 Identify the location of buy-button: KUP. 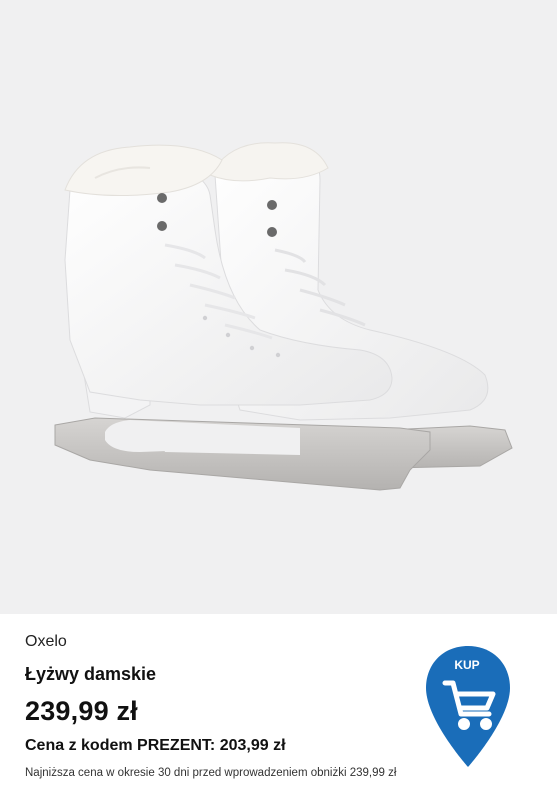
(468, 707).